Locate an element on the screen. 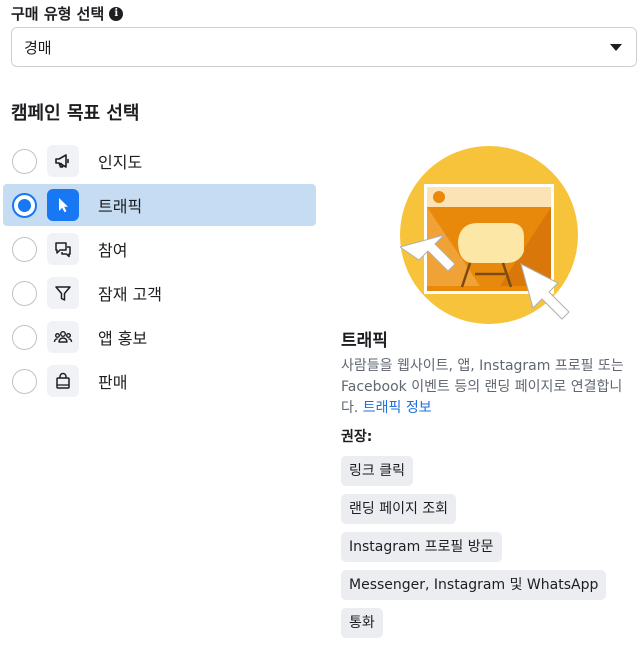 The image size is (639, 650). buy-type-label: 구매 유형 선택 i is located at coordinates (67, 13).